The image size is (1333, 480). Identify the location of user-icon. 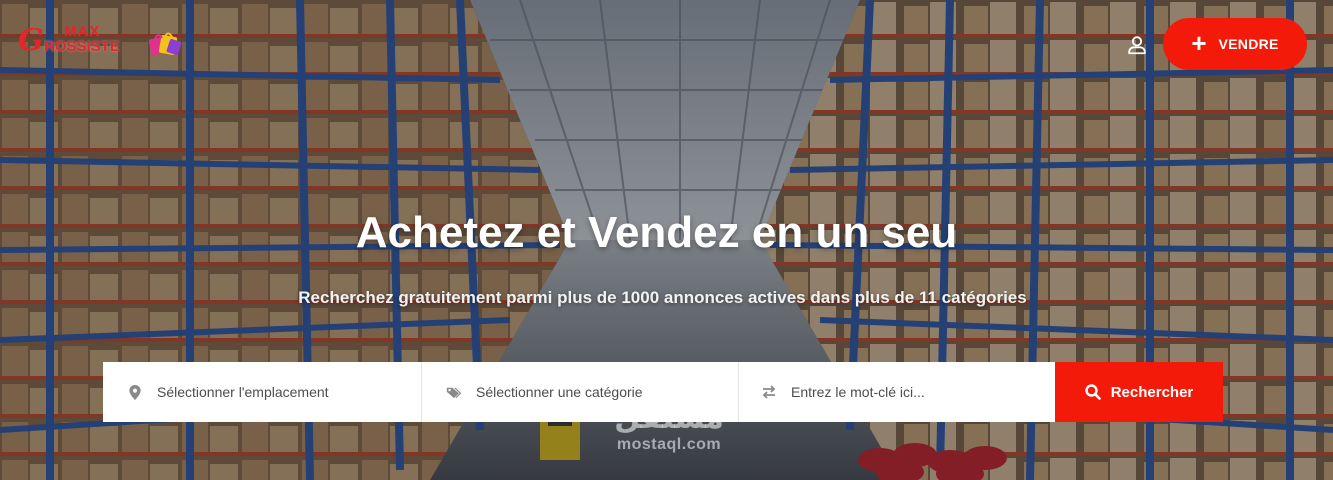
(1137, 45).